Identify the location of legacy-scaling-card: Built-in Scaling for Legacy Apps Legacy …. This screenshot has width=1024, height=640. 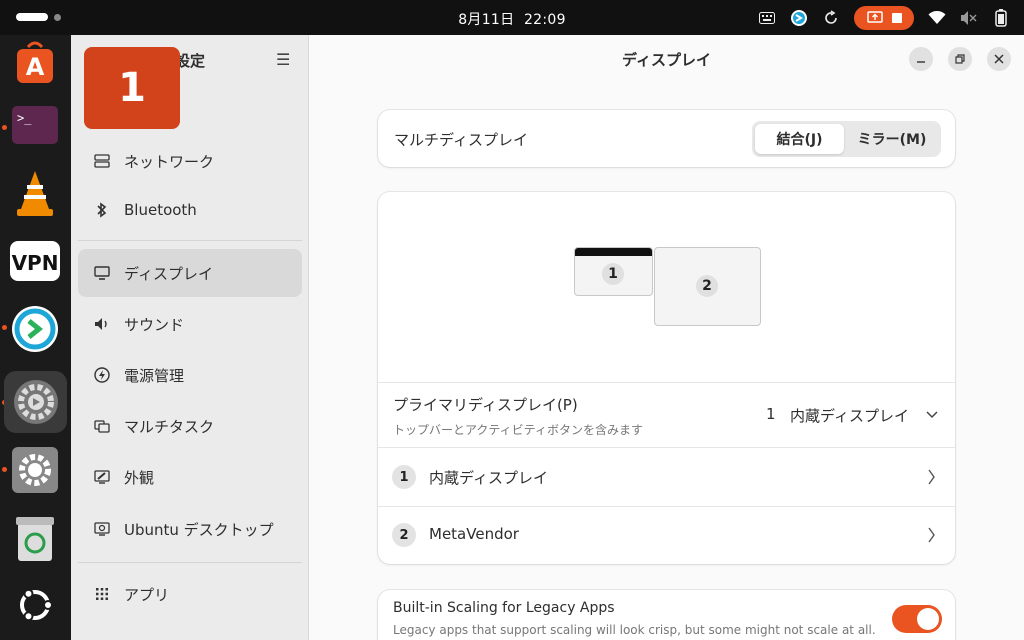
(666, 615).